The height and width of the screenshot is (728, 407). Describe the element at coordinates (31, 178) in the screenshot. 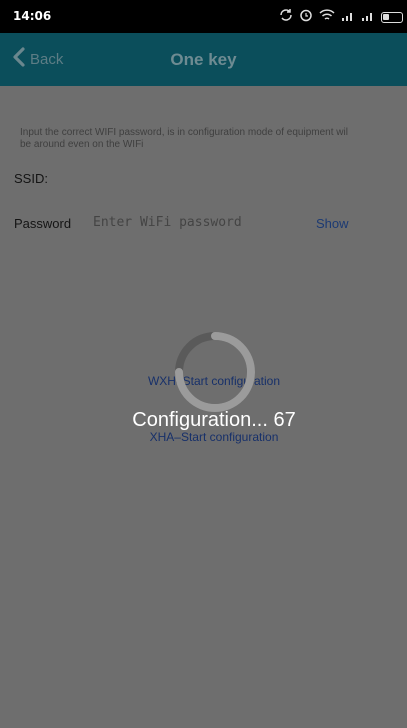

I see `ssid-label: SSID:` at that location.